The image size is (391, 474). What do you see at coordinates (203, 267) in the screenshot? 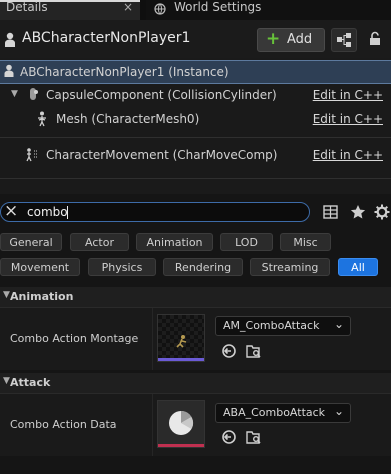
I see `filter-rendering-button: Rendering` at bounding box center [203, 267].